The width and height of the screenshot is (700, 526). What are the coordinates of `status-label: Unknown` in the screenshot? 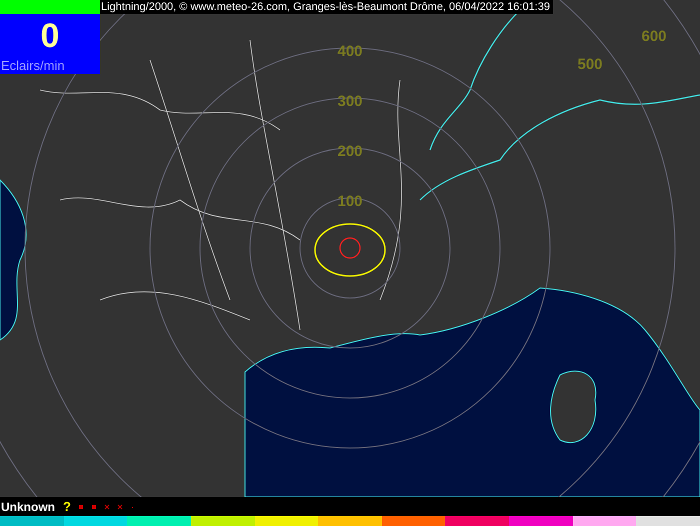 It's located at (27, 507).